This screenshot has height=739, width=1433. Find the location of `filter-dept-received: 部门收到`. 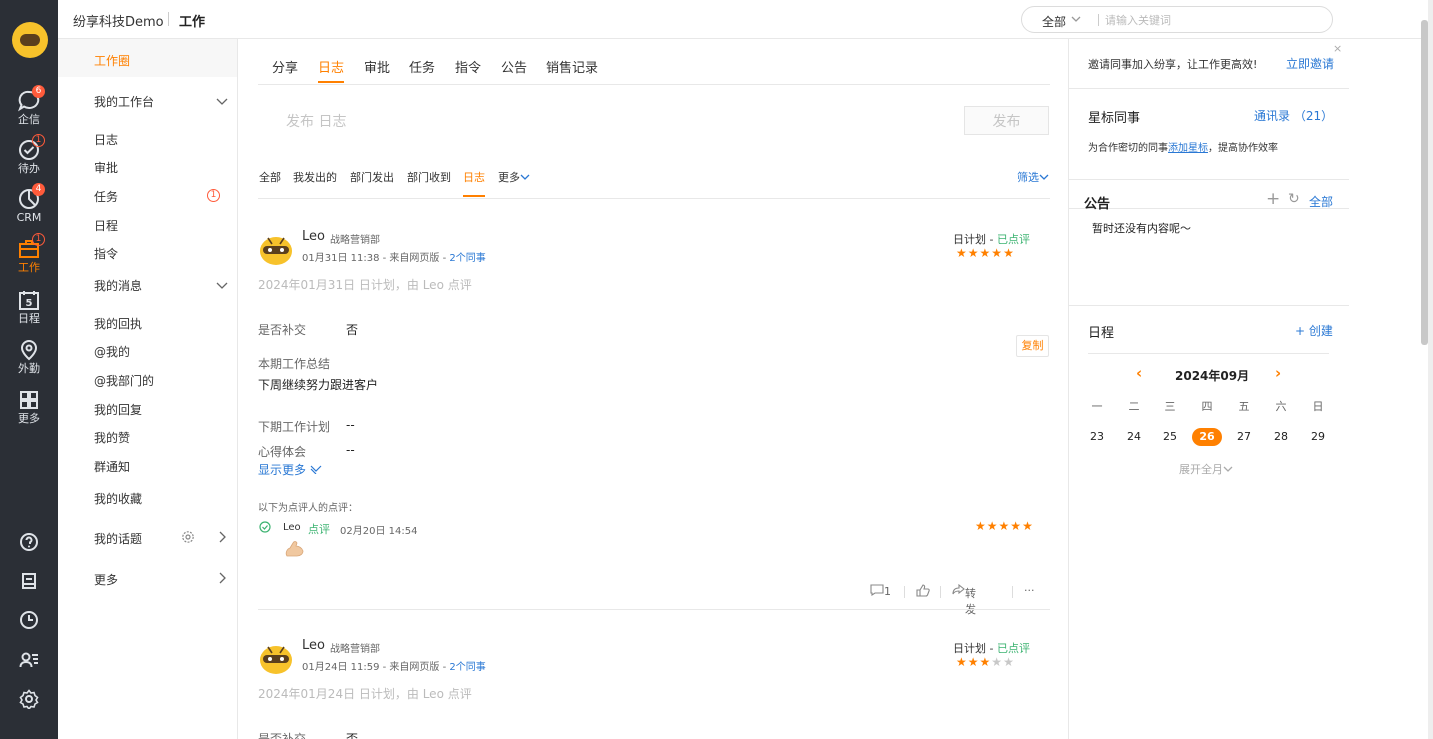

filter-dept-received: 部门收到 is located at coordinates (429, 177).